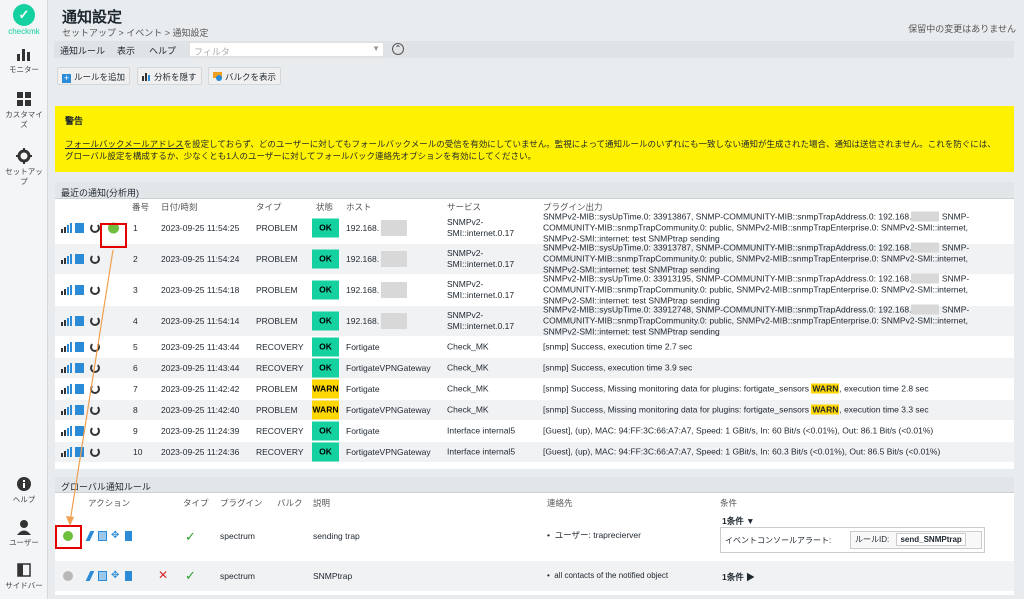 The image size is (1024, 599). I want to click on sidebar-item-customize: カスタマイズ, so click(24, 110).